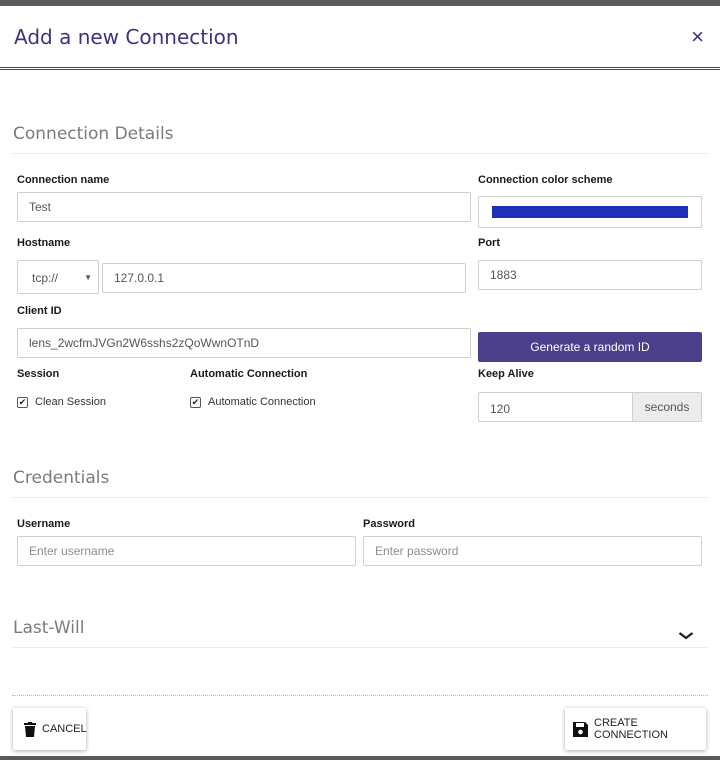  I want to click on create-connection-button: Create Connection, so click(635, 729).